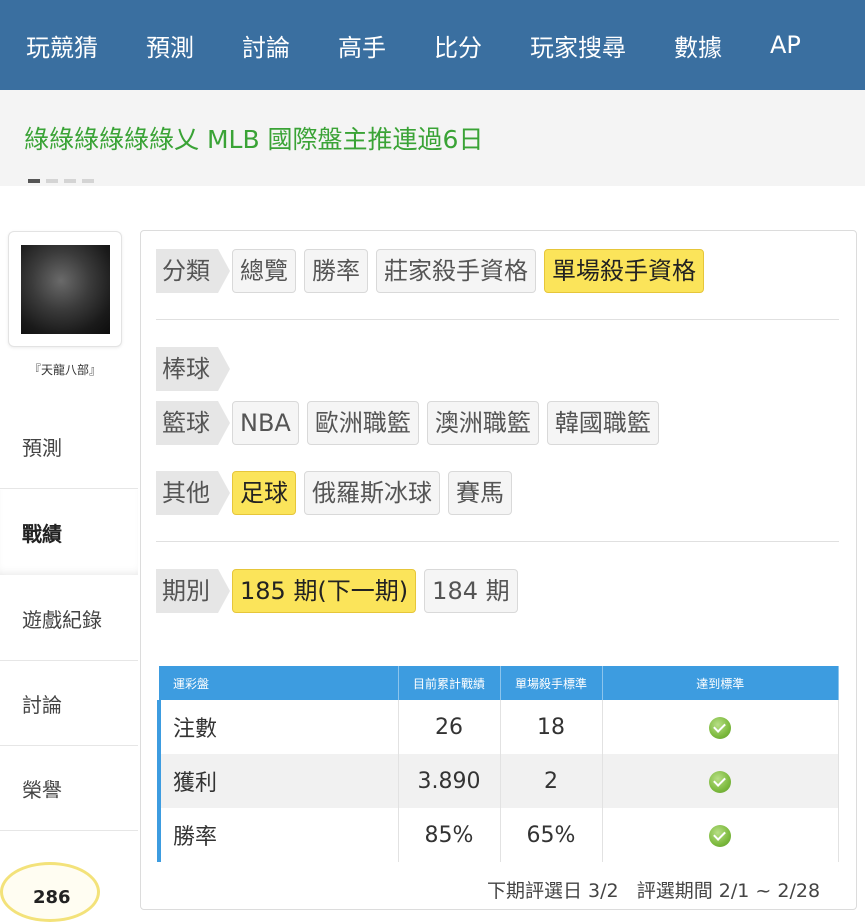 This screenshot has height=922, width=865. I want to click on selection-period: 評選期間 2/1 ~ 2/28, so click(728, 891).